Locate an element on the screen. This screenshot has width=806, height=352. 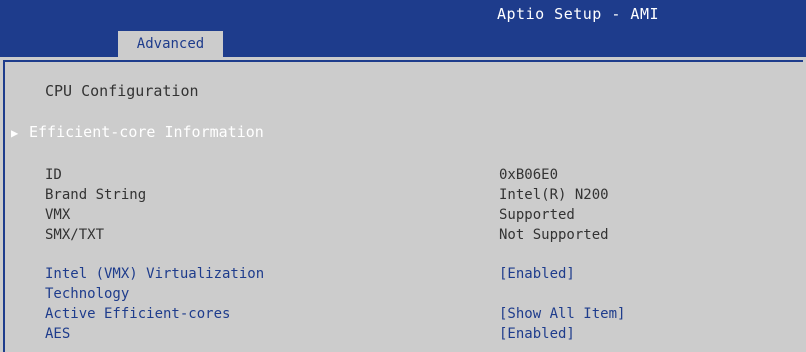
submenu-efficient-core-information: ▶ Efficient-core Information is located at coordinates (137, 132).